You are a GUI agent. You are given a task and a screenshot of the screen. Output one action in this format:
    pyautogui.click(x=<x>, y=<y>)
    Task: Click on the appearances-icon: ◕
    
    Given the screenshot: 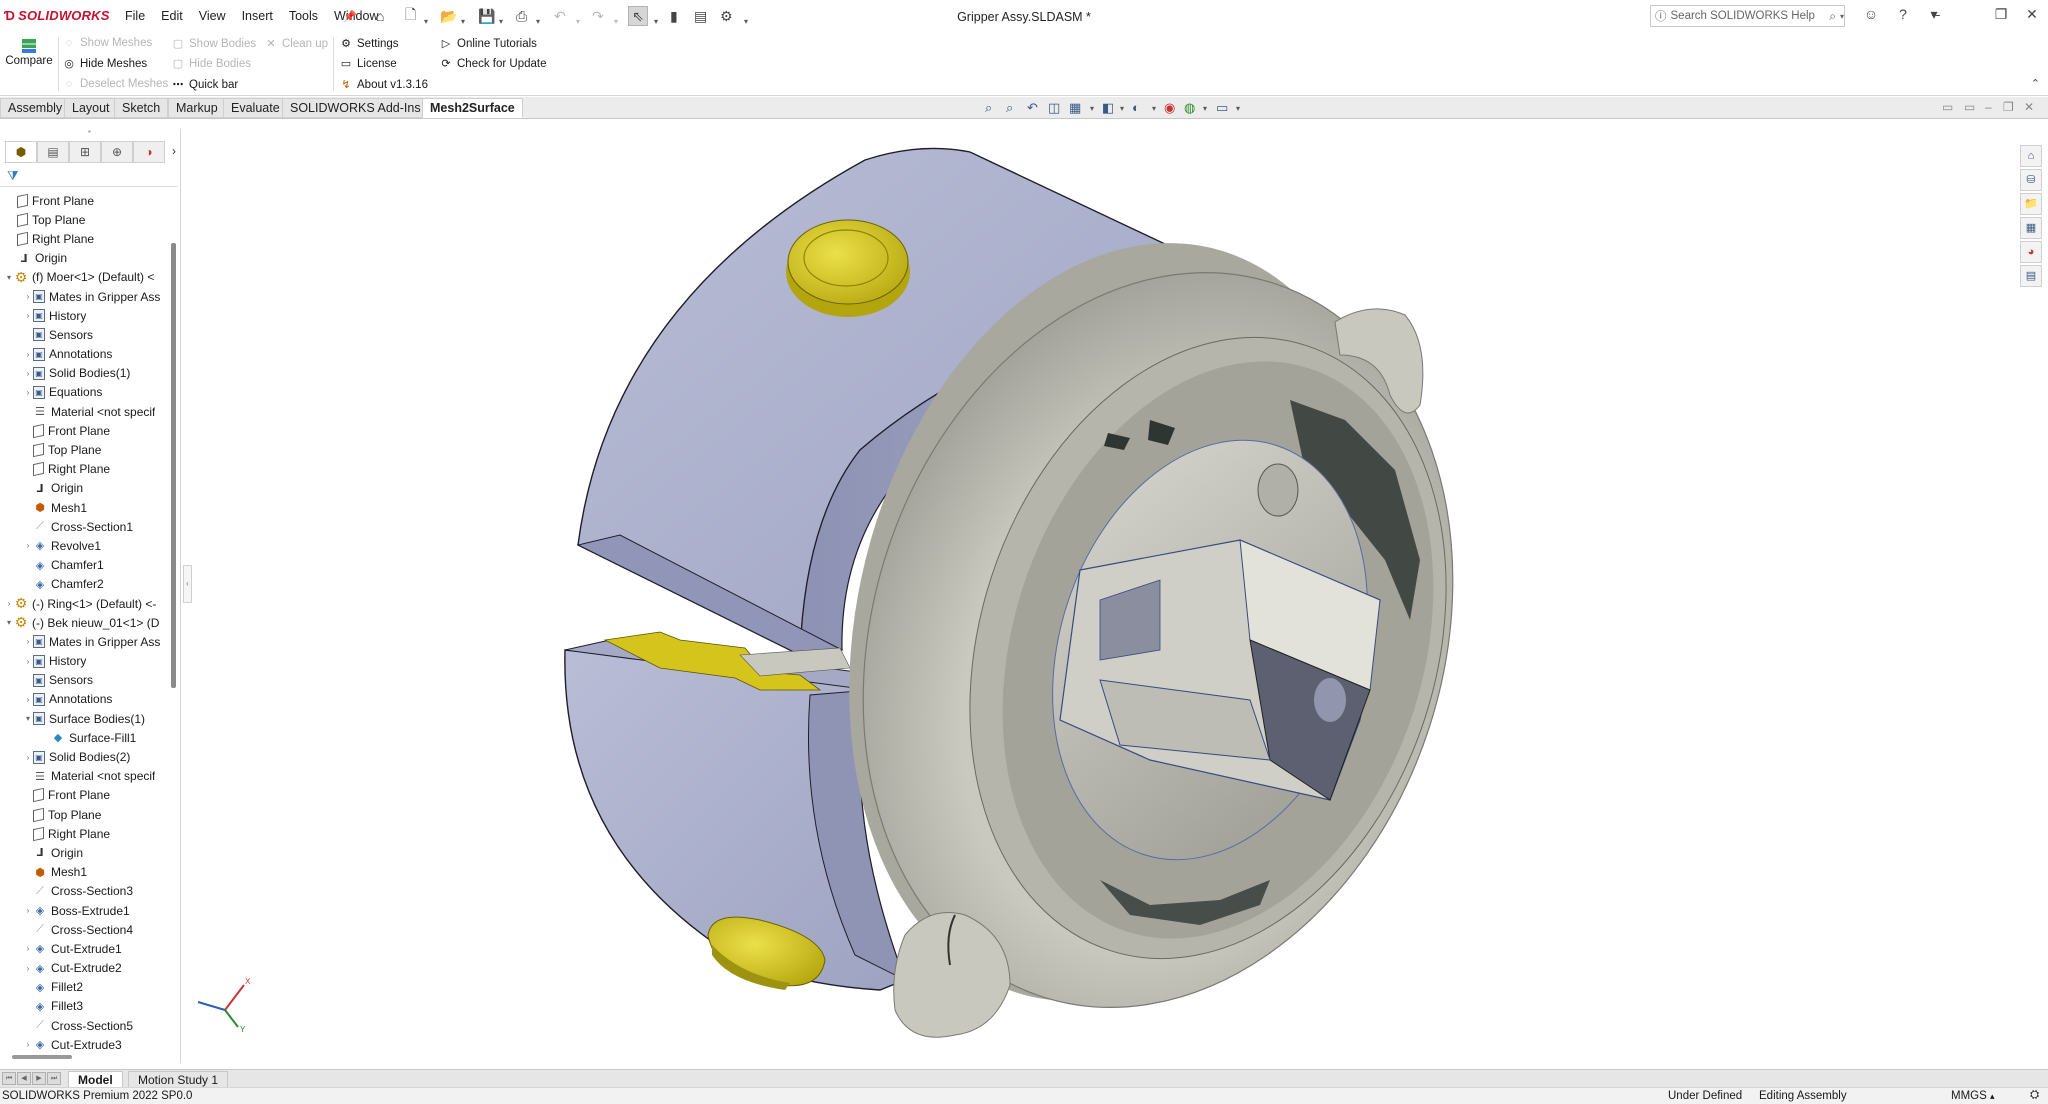 What is the action you would take?
    pyautogui.click(x=2031, y=252)
    